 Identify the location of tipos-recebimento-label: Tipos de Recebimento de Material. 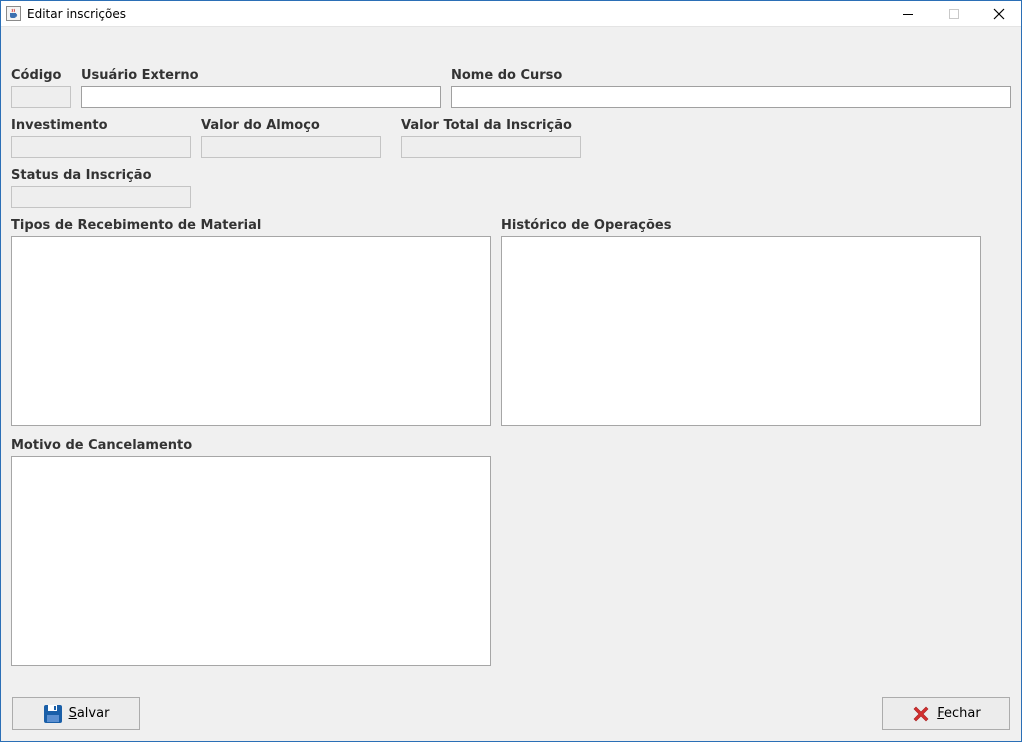
(136, 225).